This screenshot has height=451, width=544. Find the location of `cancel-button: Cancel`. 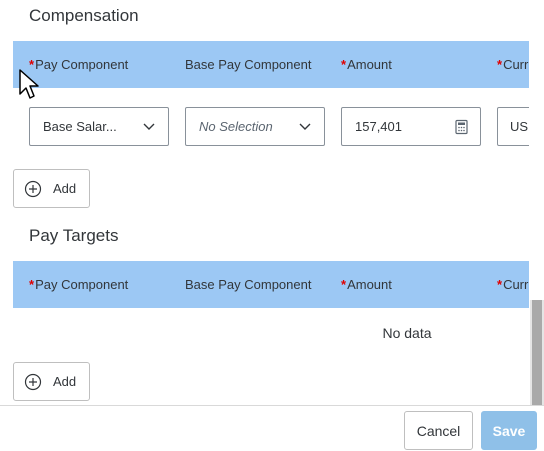

cancel-button: Cancel is located at coordinates (438, 430).